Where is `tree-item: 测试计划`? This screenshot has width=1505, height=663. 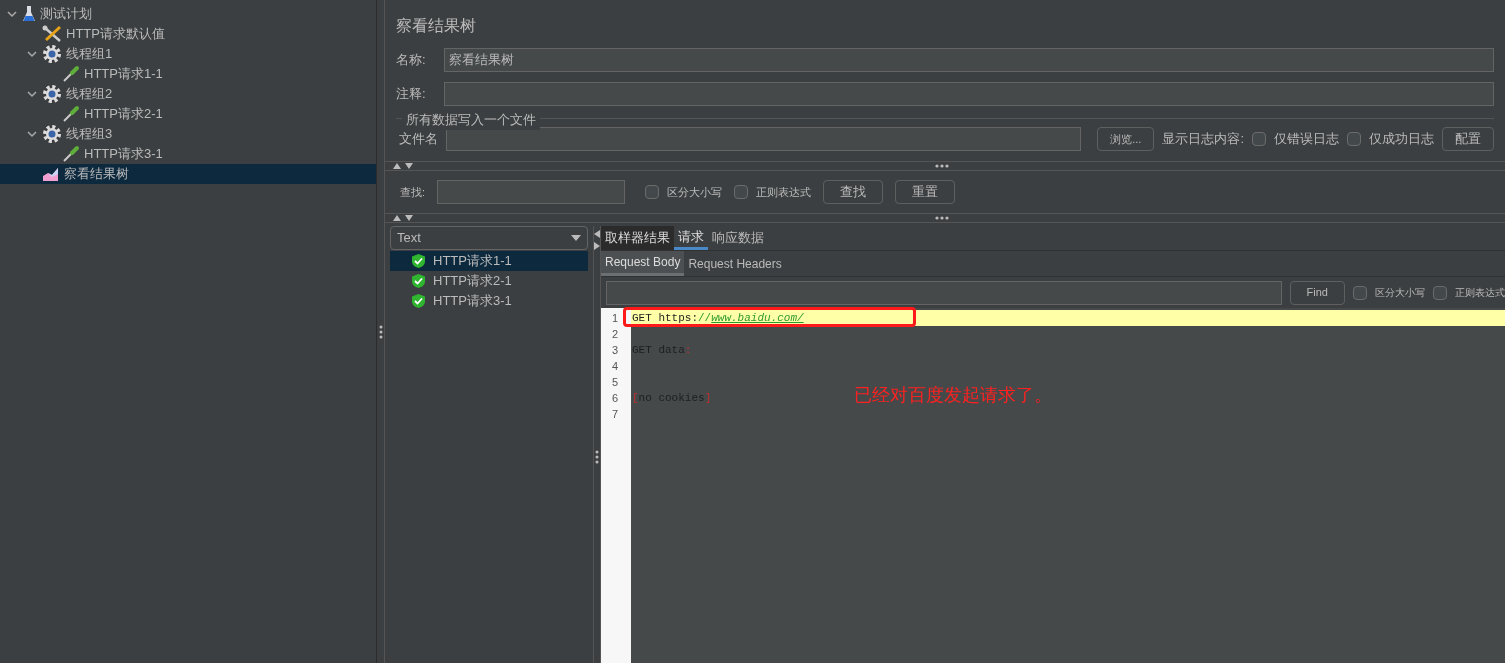 tree-item: 测试计划 is located at coordinates (188, 14).